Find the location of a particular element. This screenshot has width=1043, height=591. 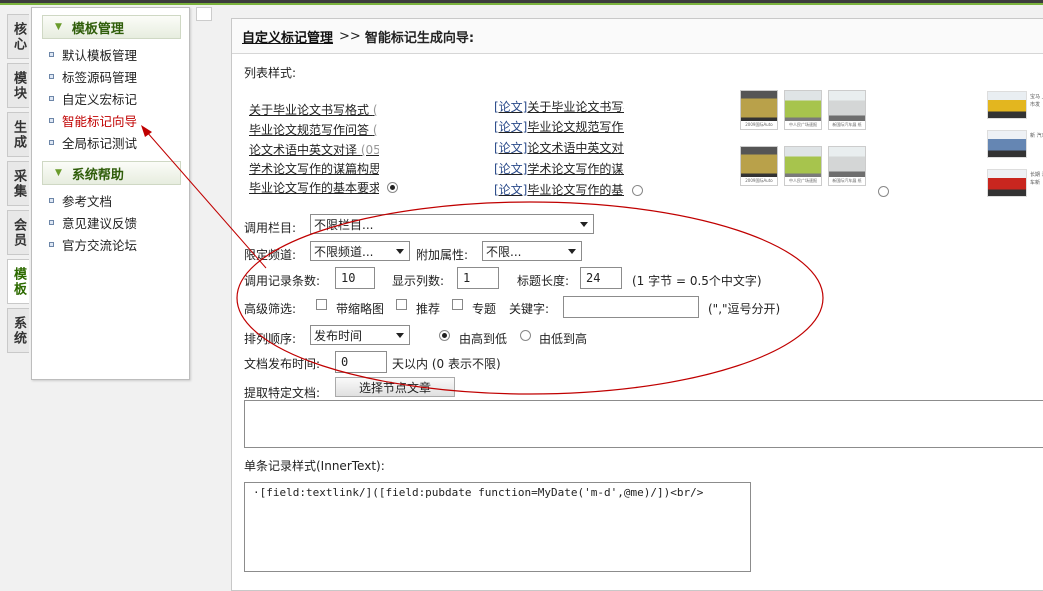

menu-section-title: 模板管理 is located at coordinates (97, 29).